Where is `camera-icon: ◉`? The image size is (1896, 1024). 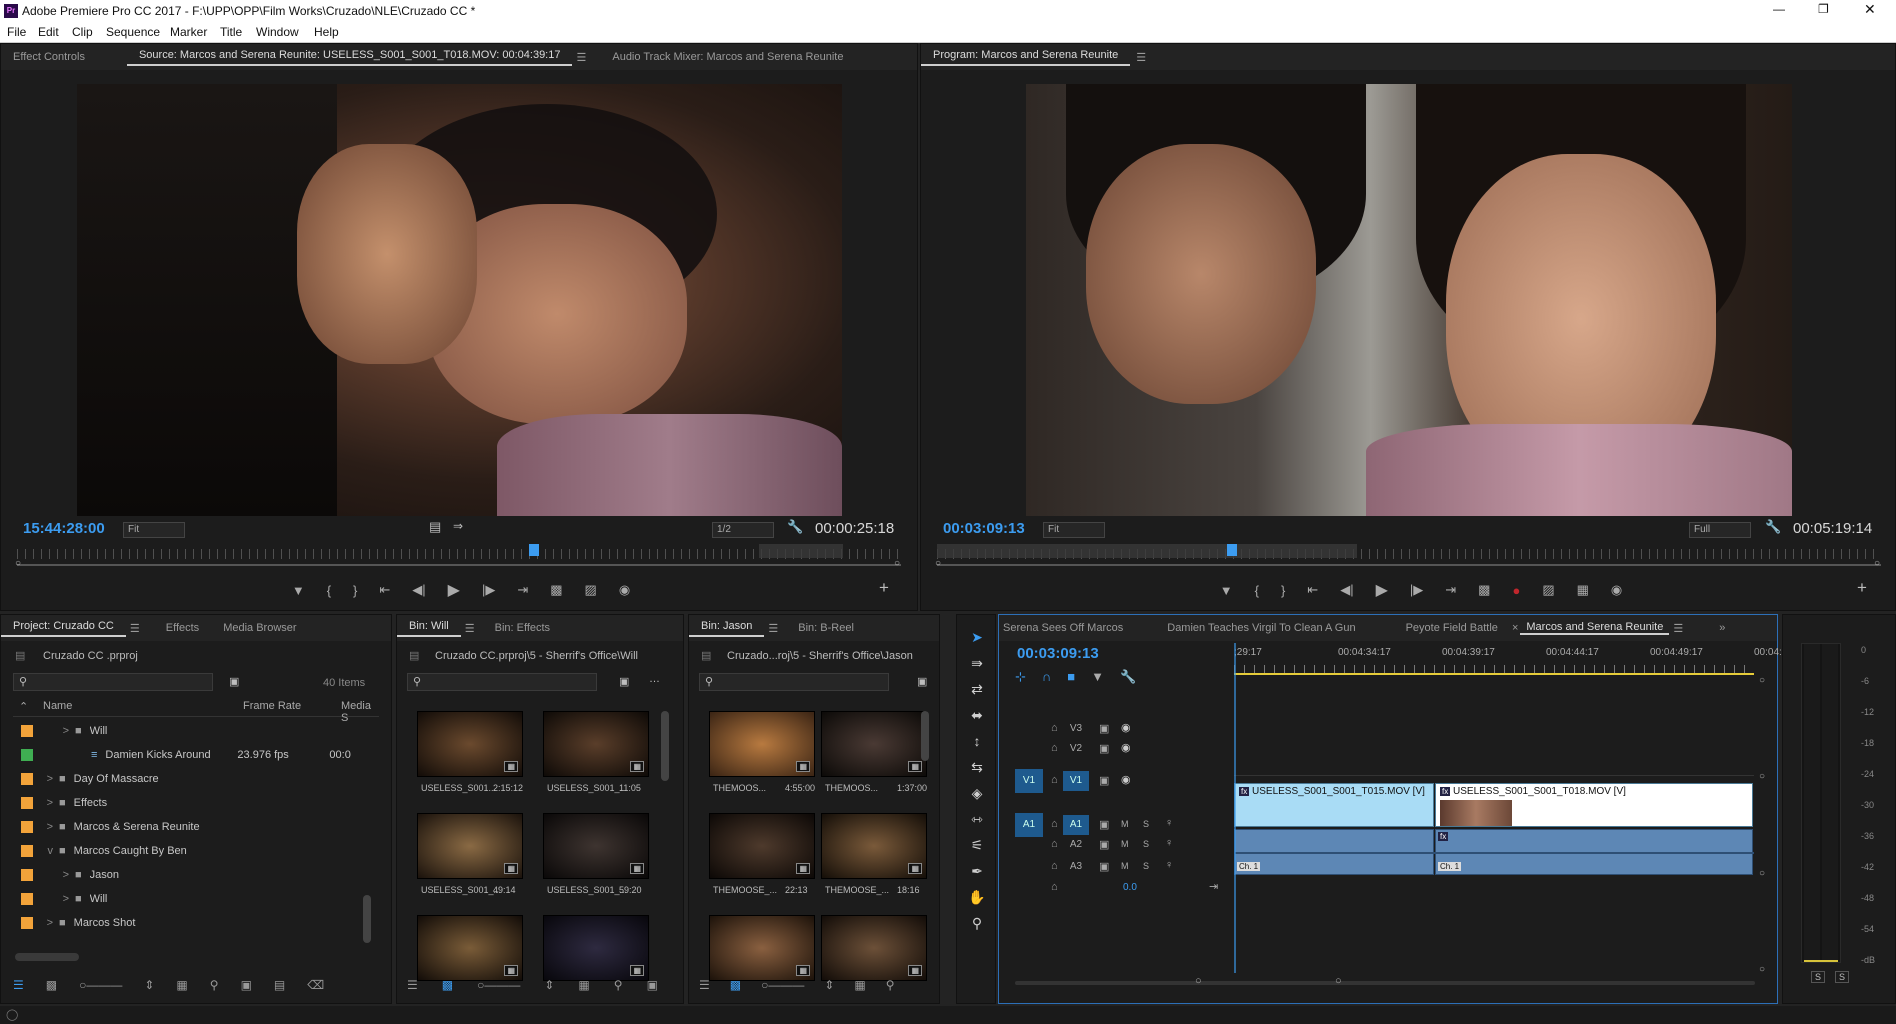 camera-icon: ◉ is located at coordinates (1616, 590).